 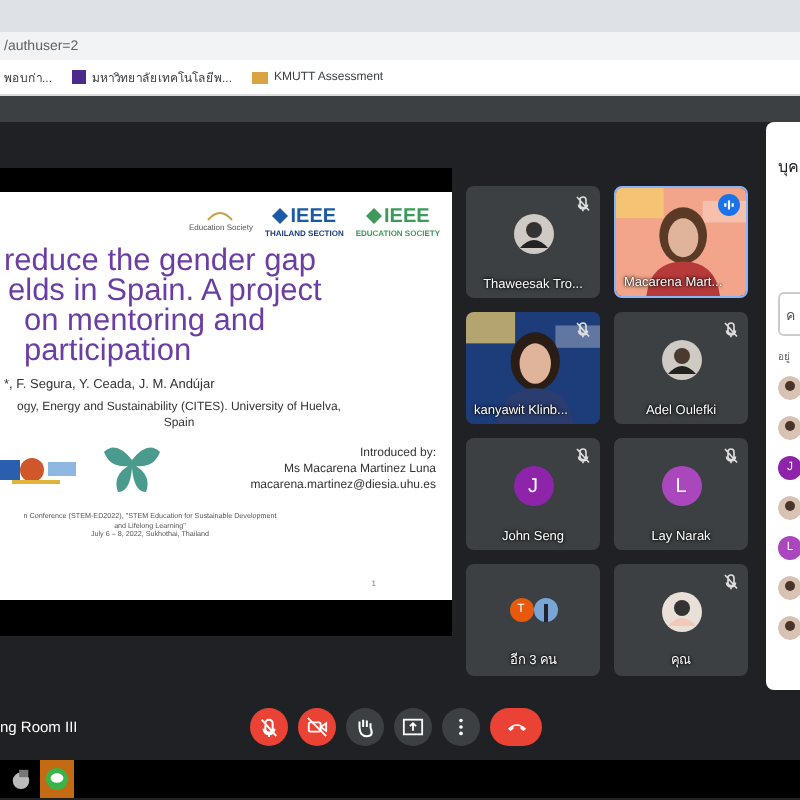 What do you see at coordinates (160, 261) in the screenshot?
I see `slide-title: reduce the gender gap` at bounding box center [160, 261].